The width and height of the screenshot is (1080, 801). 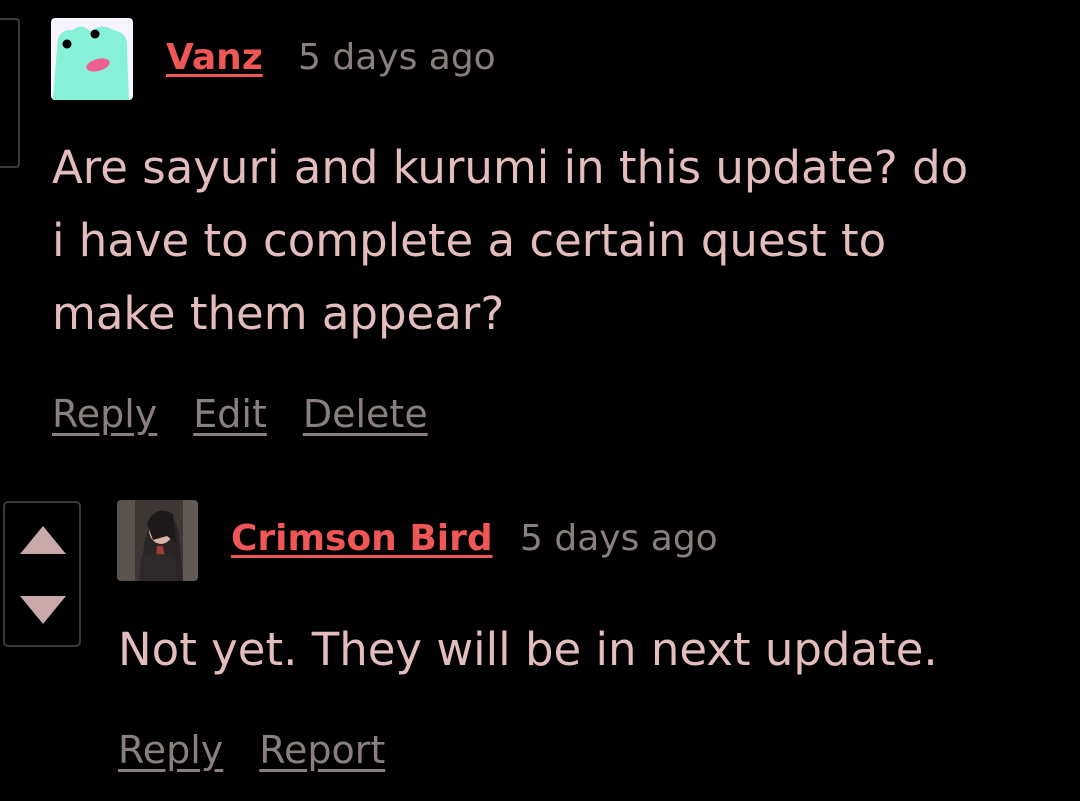 What do you see at coordinates (251, 750) in the screenshot?
I see `comment-actions: Reply Report` at bounding box center [251, 750].